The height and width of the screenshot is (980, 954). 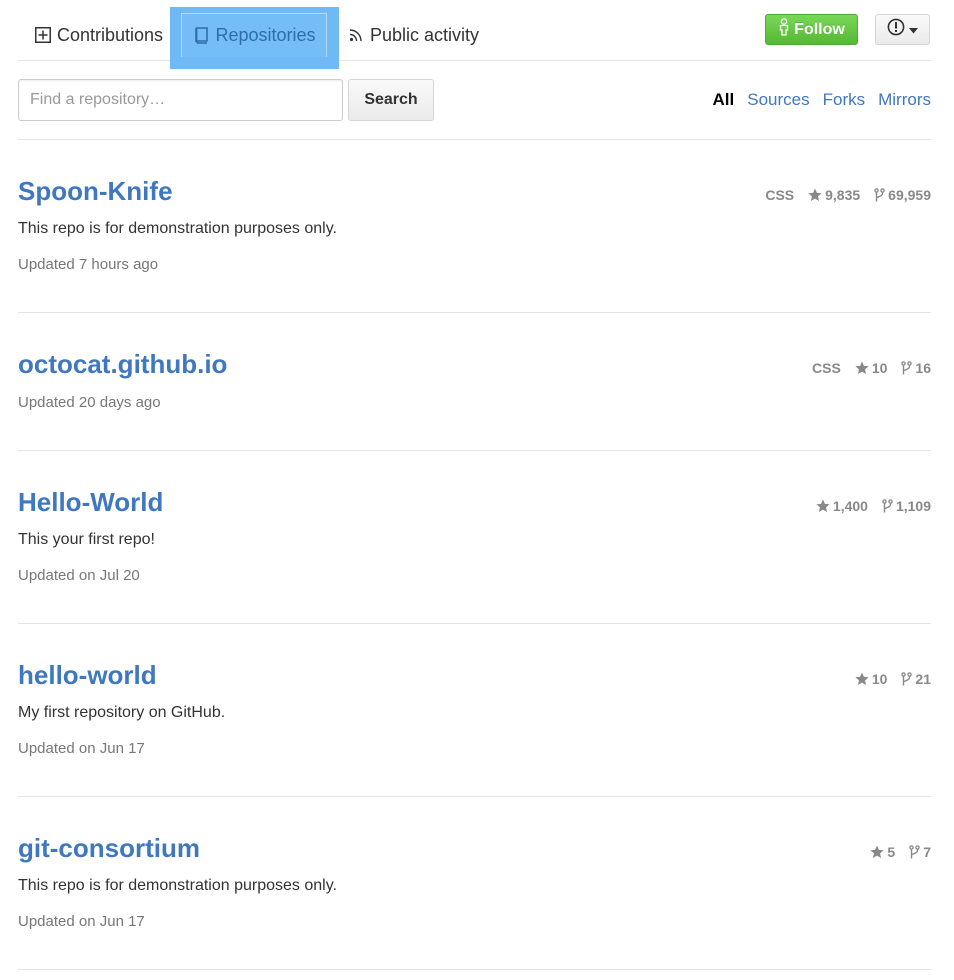 I want to click on fork-count: 1,109, so click(x=913, y=506).